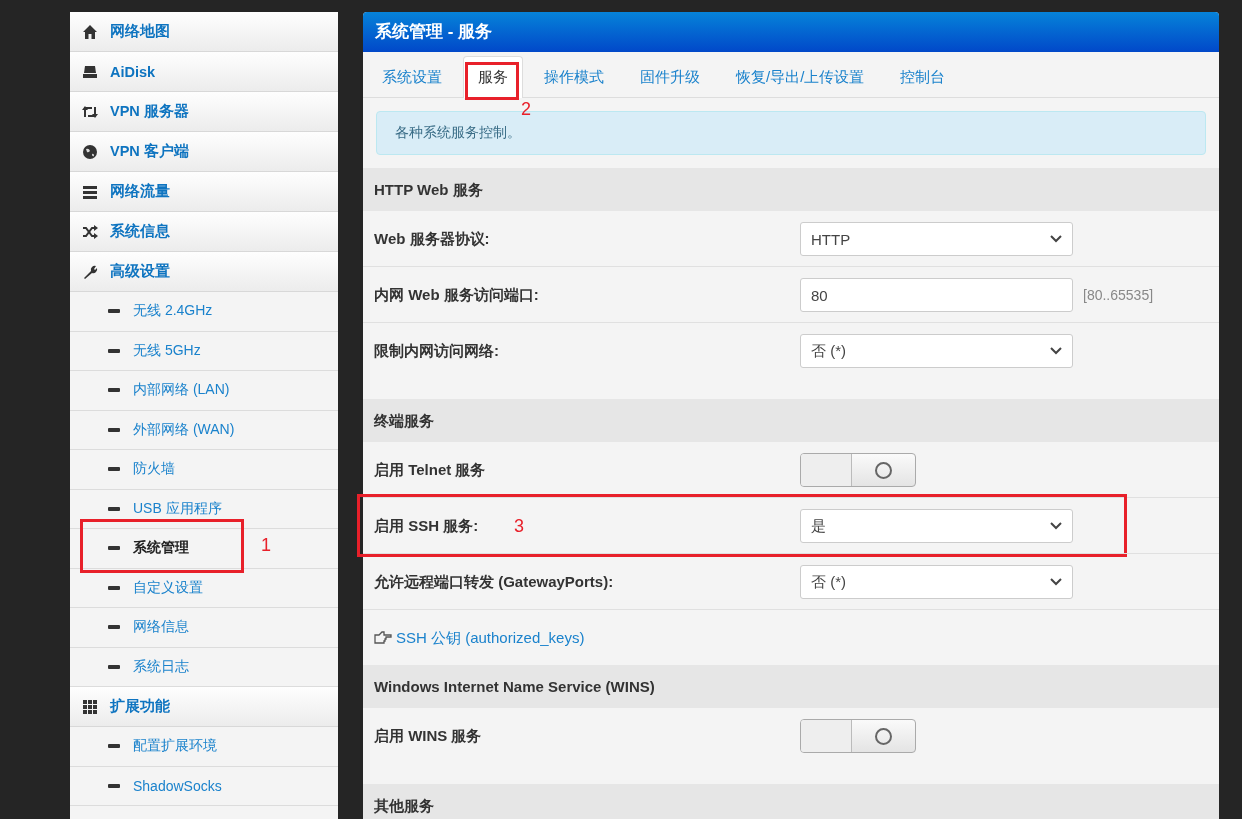  I want to click on home-icon, so click(90, 31).